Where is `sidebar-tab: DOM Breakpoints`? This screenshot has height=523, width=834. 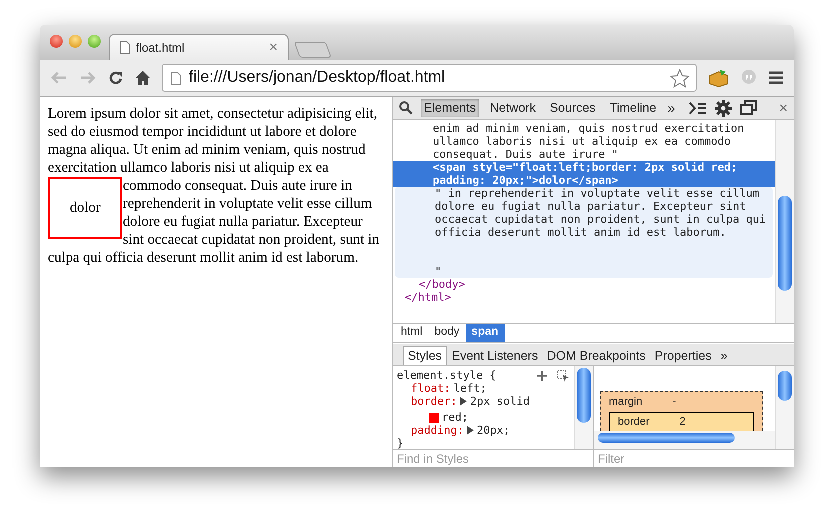 sidebar-tab: DOM Breakpoints is located at coordinates (596, 356).